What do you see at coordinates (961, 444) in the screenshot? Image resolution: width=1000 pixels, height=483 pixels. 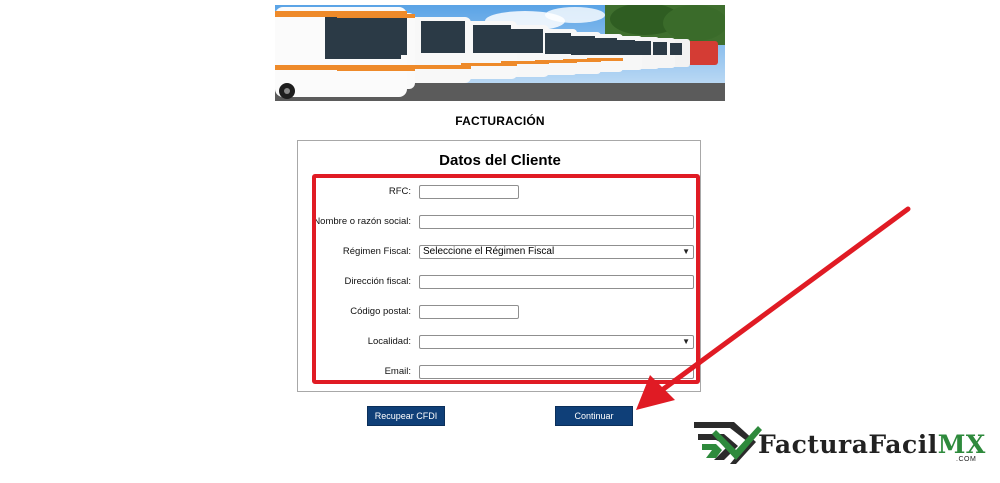 I see `logo-mx: MX` at bounding box center [961, 444].